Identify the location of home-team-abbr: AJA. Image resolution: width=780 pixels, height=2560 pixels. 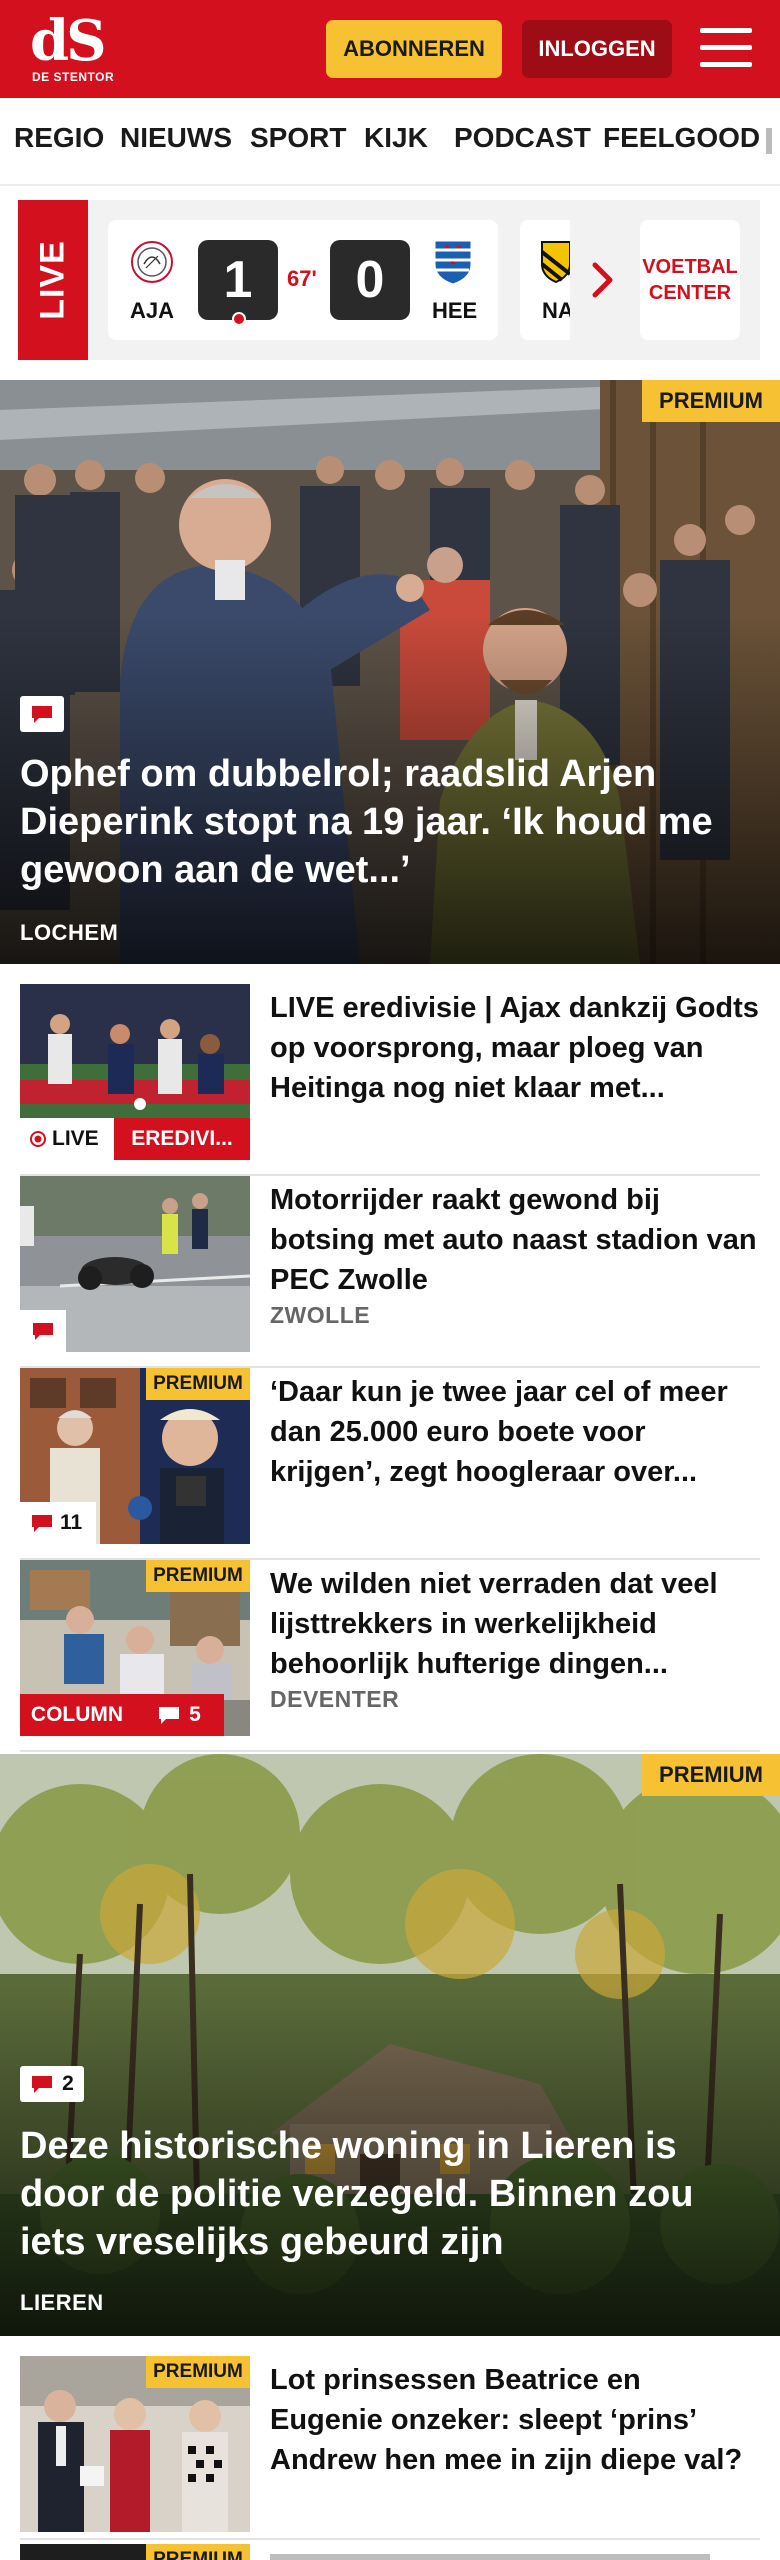
(152, 310).